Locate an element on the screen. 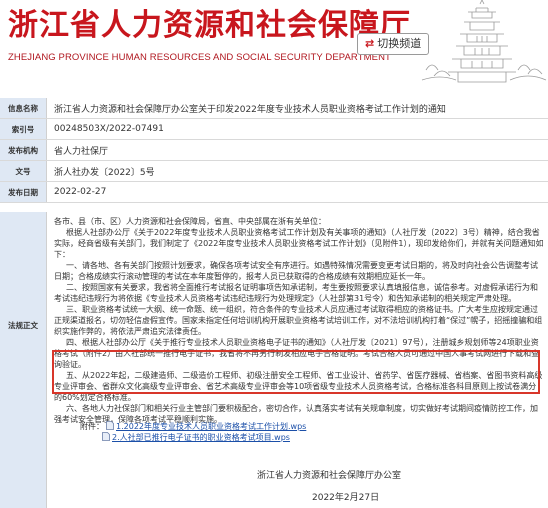  meta-label: 发布日期 is located at coordinates (23, 192).